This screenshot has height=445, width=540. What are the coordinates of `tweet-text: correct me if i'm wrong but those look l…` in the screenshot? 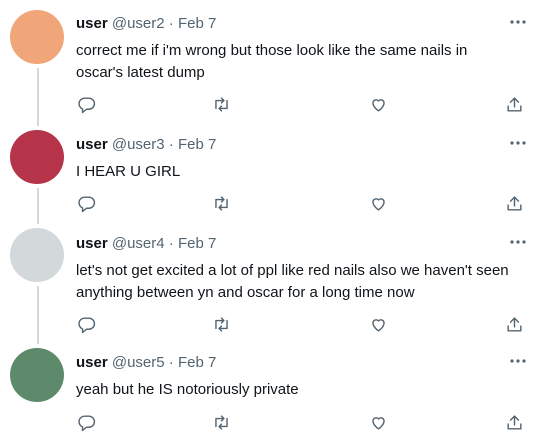 It's located at (272, 61).